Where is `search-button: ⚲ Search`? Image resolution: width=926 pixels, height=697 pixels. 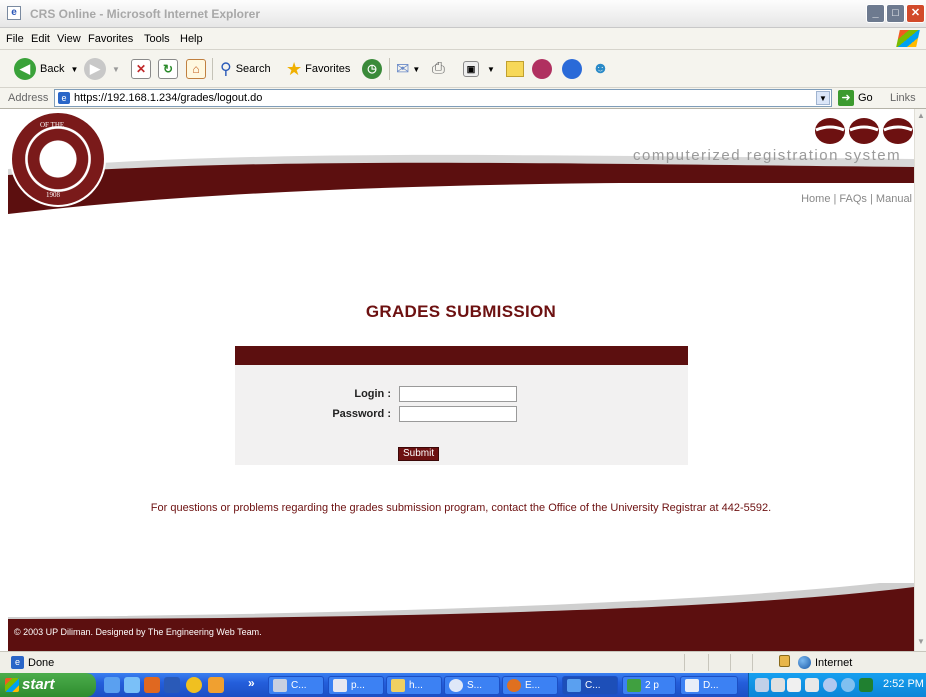 search-button: ⚲ Search is located at coordinates (245, 69).